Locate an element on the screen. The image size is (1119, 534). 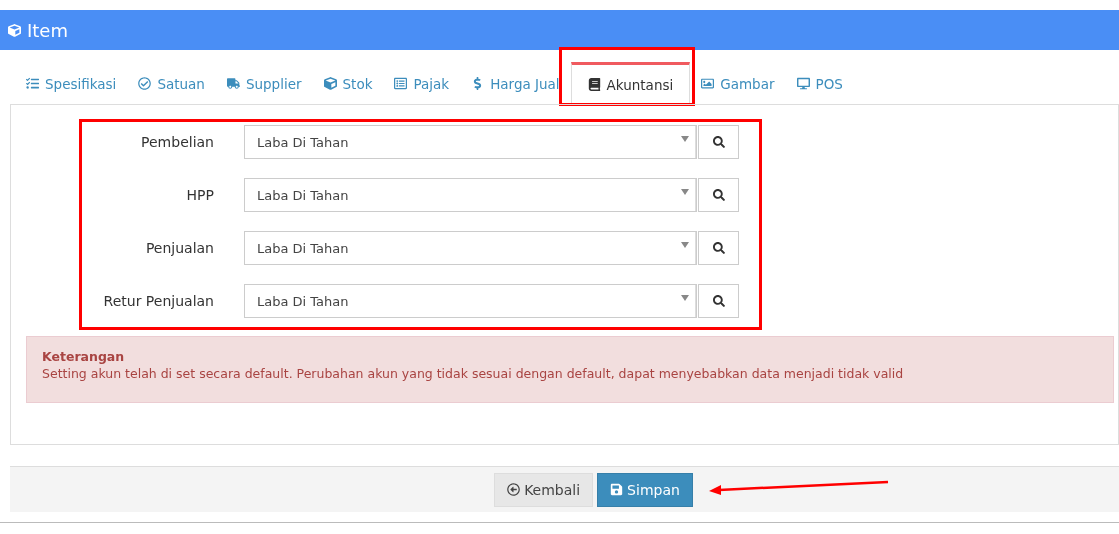
monitor-icon is located at coordinates (803, 83).